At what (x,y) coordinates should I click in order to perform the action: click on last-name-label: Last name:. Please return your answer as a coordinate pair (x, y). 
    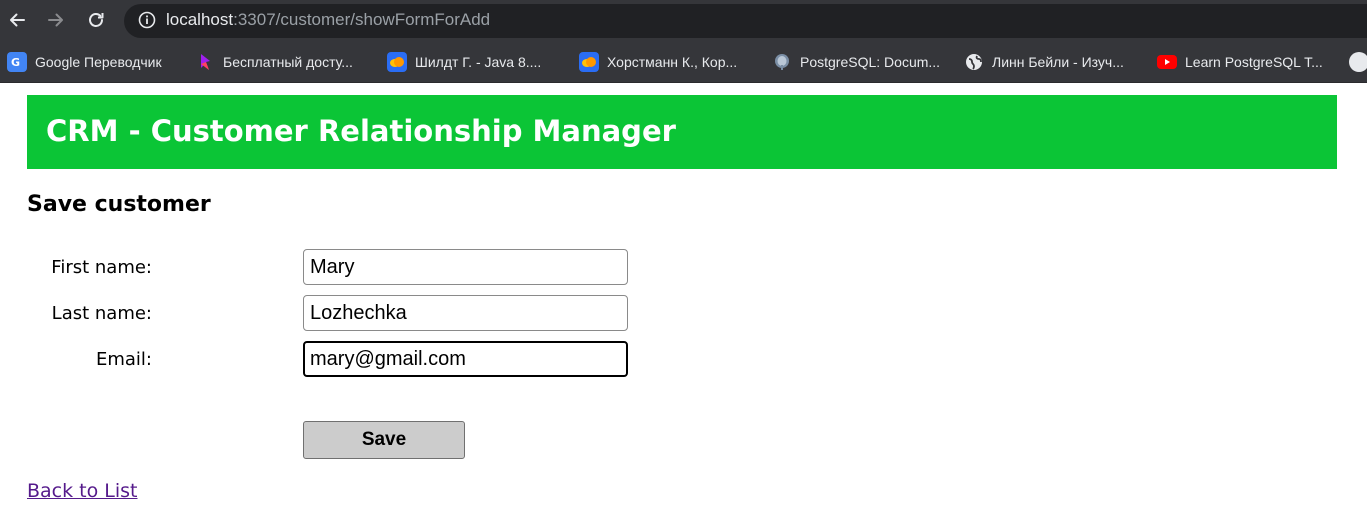
    Looking at the image, I should click on (101, 313).